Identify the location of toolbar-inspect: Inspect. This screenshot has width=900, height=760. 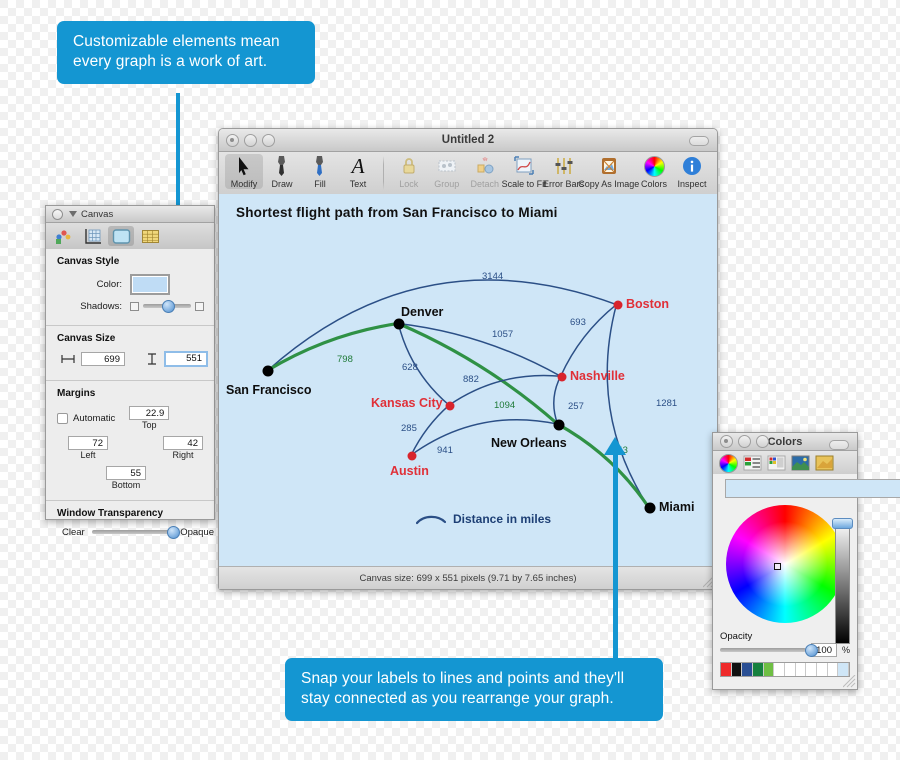
(692, 171).